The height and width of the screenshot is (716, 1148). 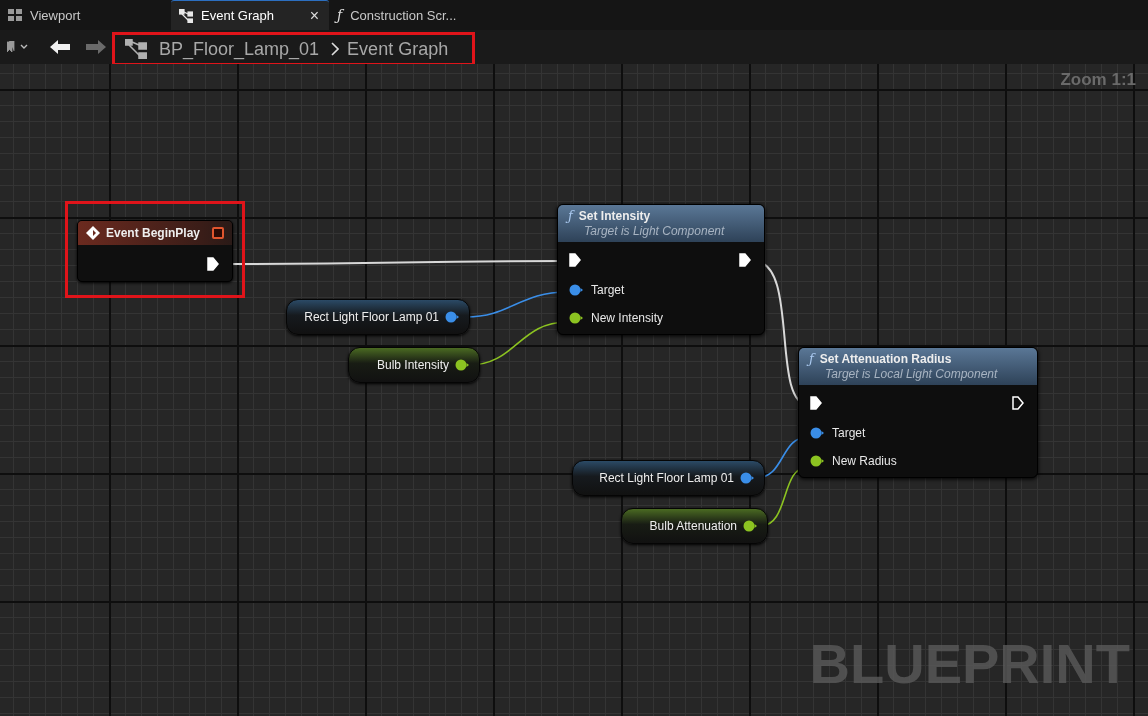 I want to click on function-node: ƒ Set Attenuation Radius Target is Local Light Component Target New Radius, so click(x=918, y=412).